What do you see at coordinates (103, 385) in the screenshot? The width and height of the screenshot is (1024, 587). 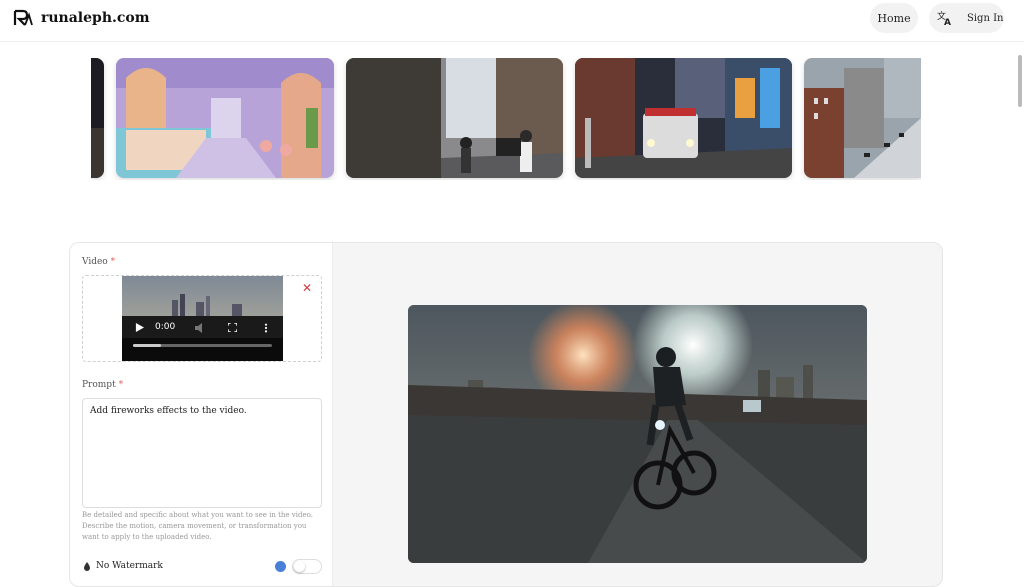 I see `prompt-label: Prompt *` at bounding box center [103, 385].